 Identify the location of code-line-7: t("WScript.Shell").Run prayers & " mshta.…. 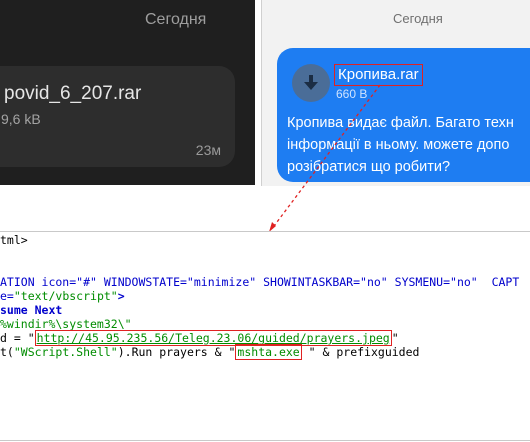
(210, 352).